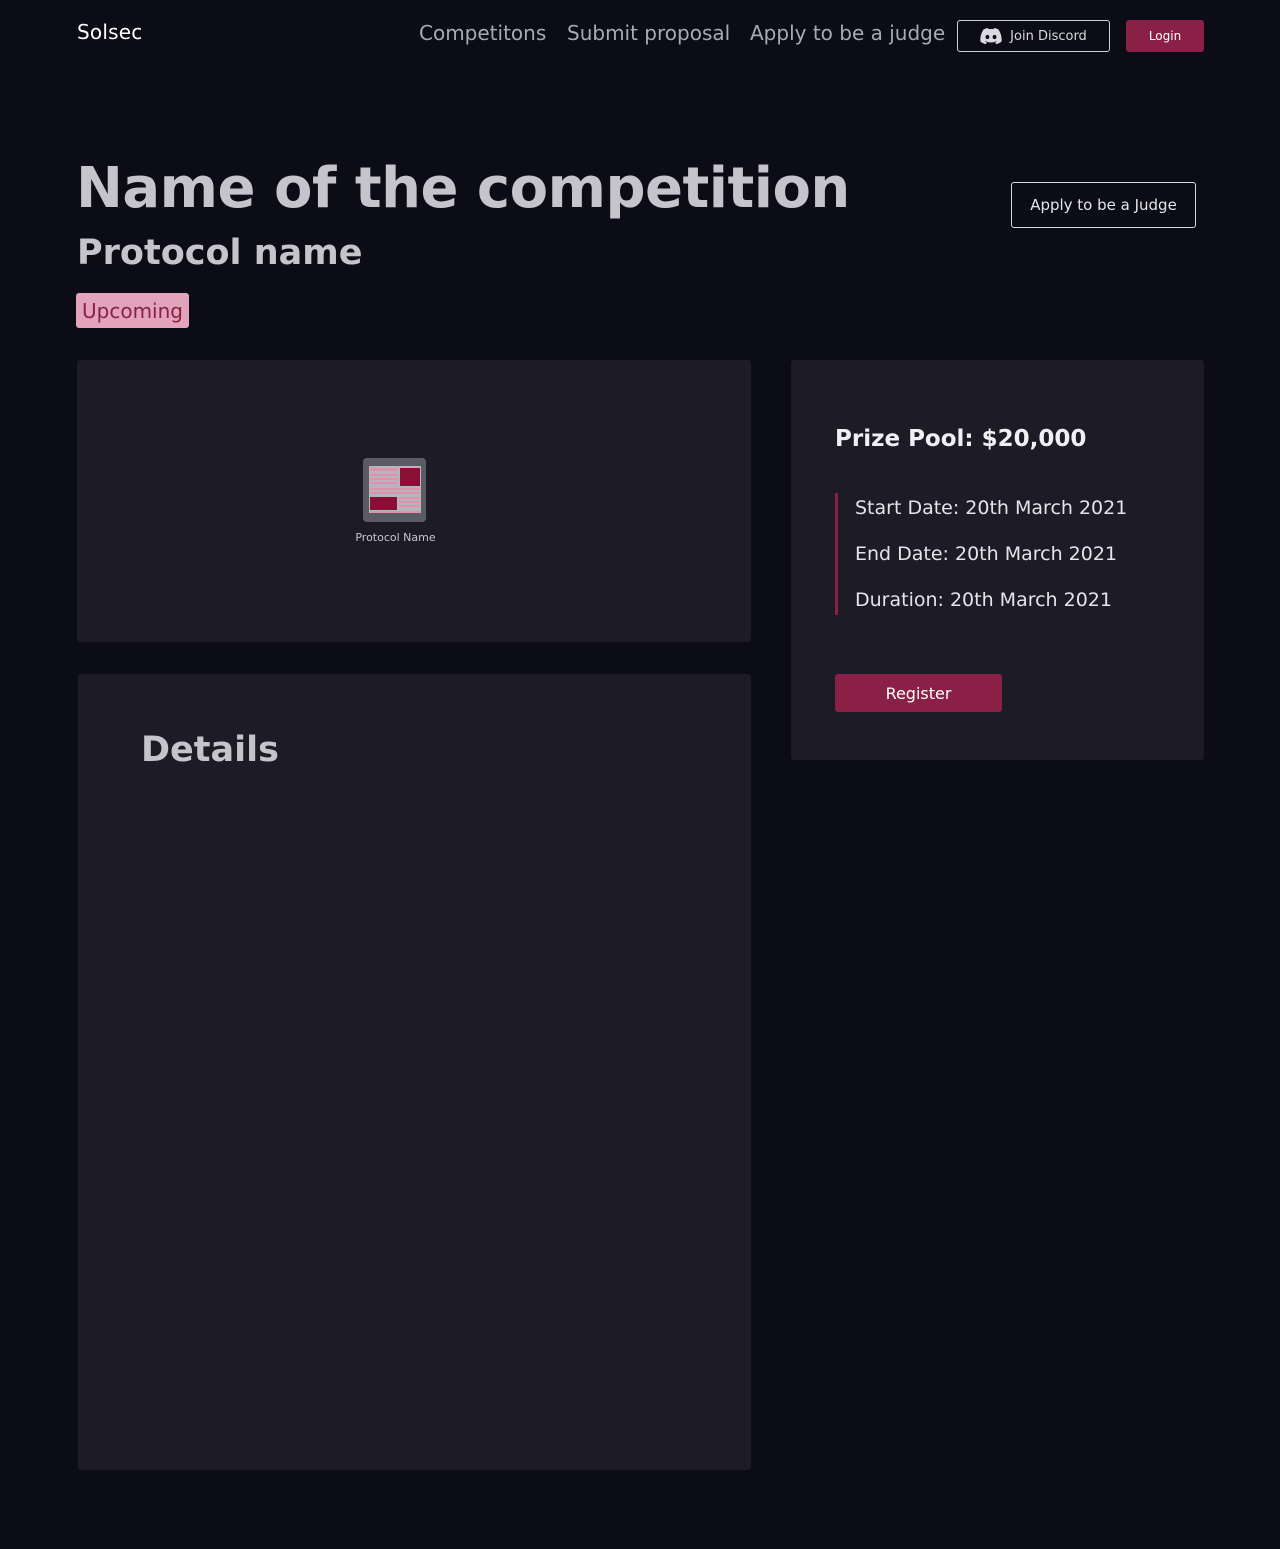 This screenshot has height=1549, width=1280. What do you see at coordinates (394, 490) in the screenshot?
I see `protocol-logo-icon` at bounding box center [394, 490].